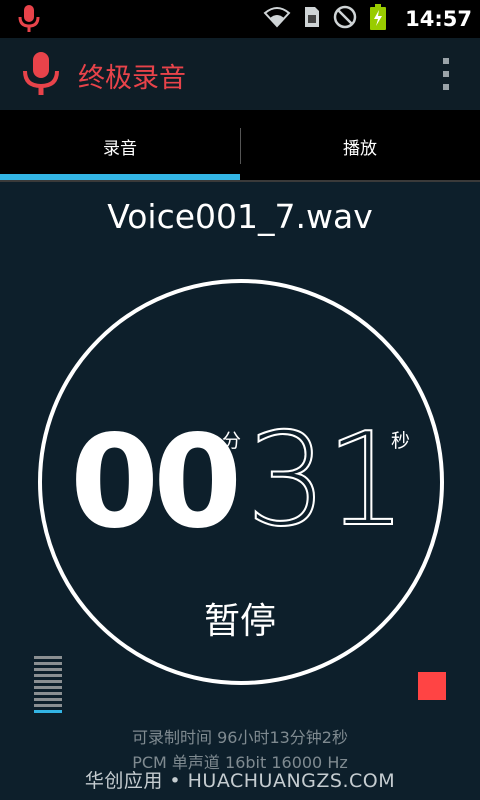 Image resolution: width=480 pixels, height=800 pixels. I want to click on battery-charging-icon, so click(378, 19).